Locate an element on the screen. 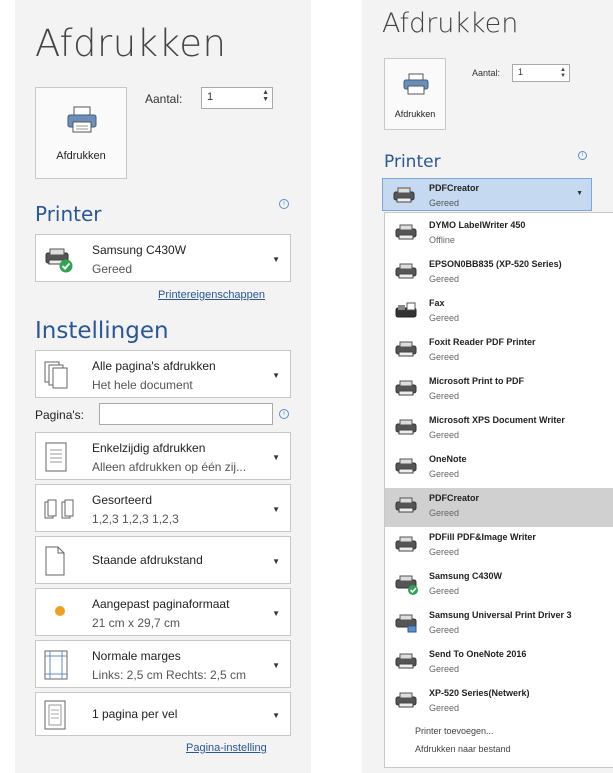  printer-item-name: Foxit Reader PDF Printer is located at coordinates (482, 342).